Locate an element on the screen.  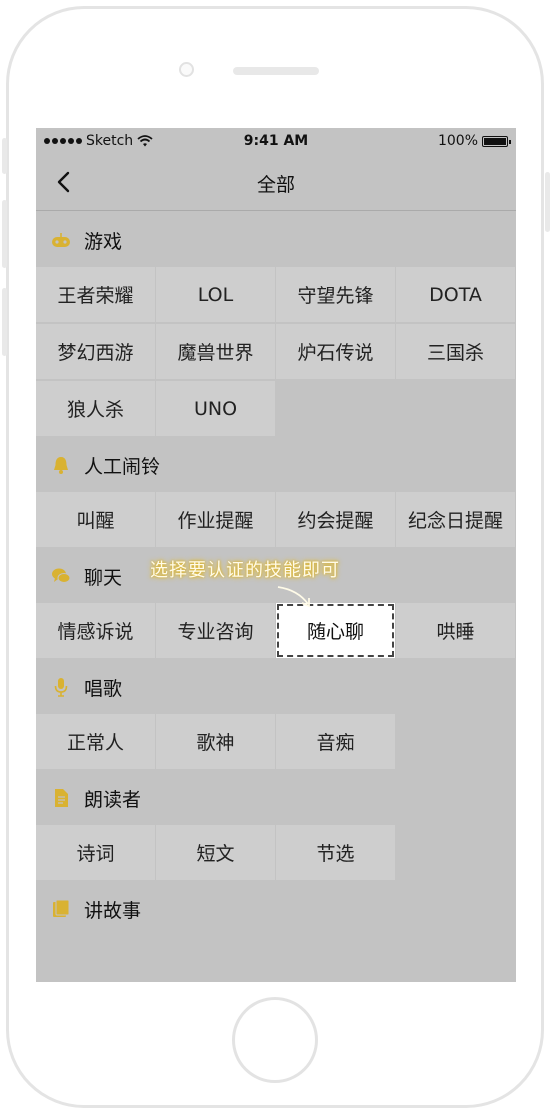
gamepad-icon is located at coordinates (61, 240).